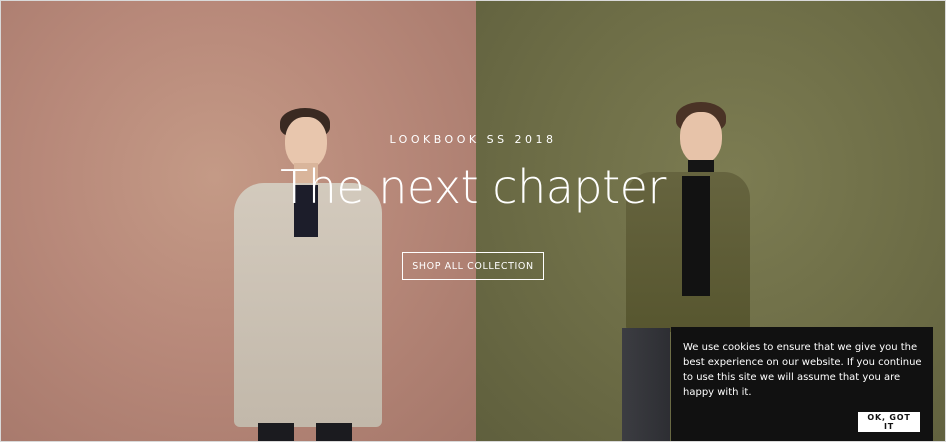  I want to click on model-left-image, so click(308, 273).